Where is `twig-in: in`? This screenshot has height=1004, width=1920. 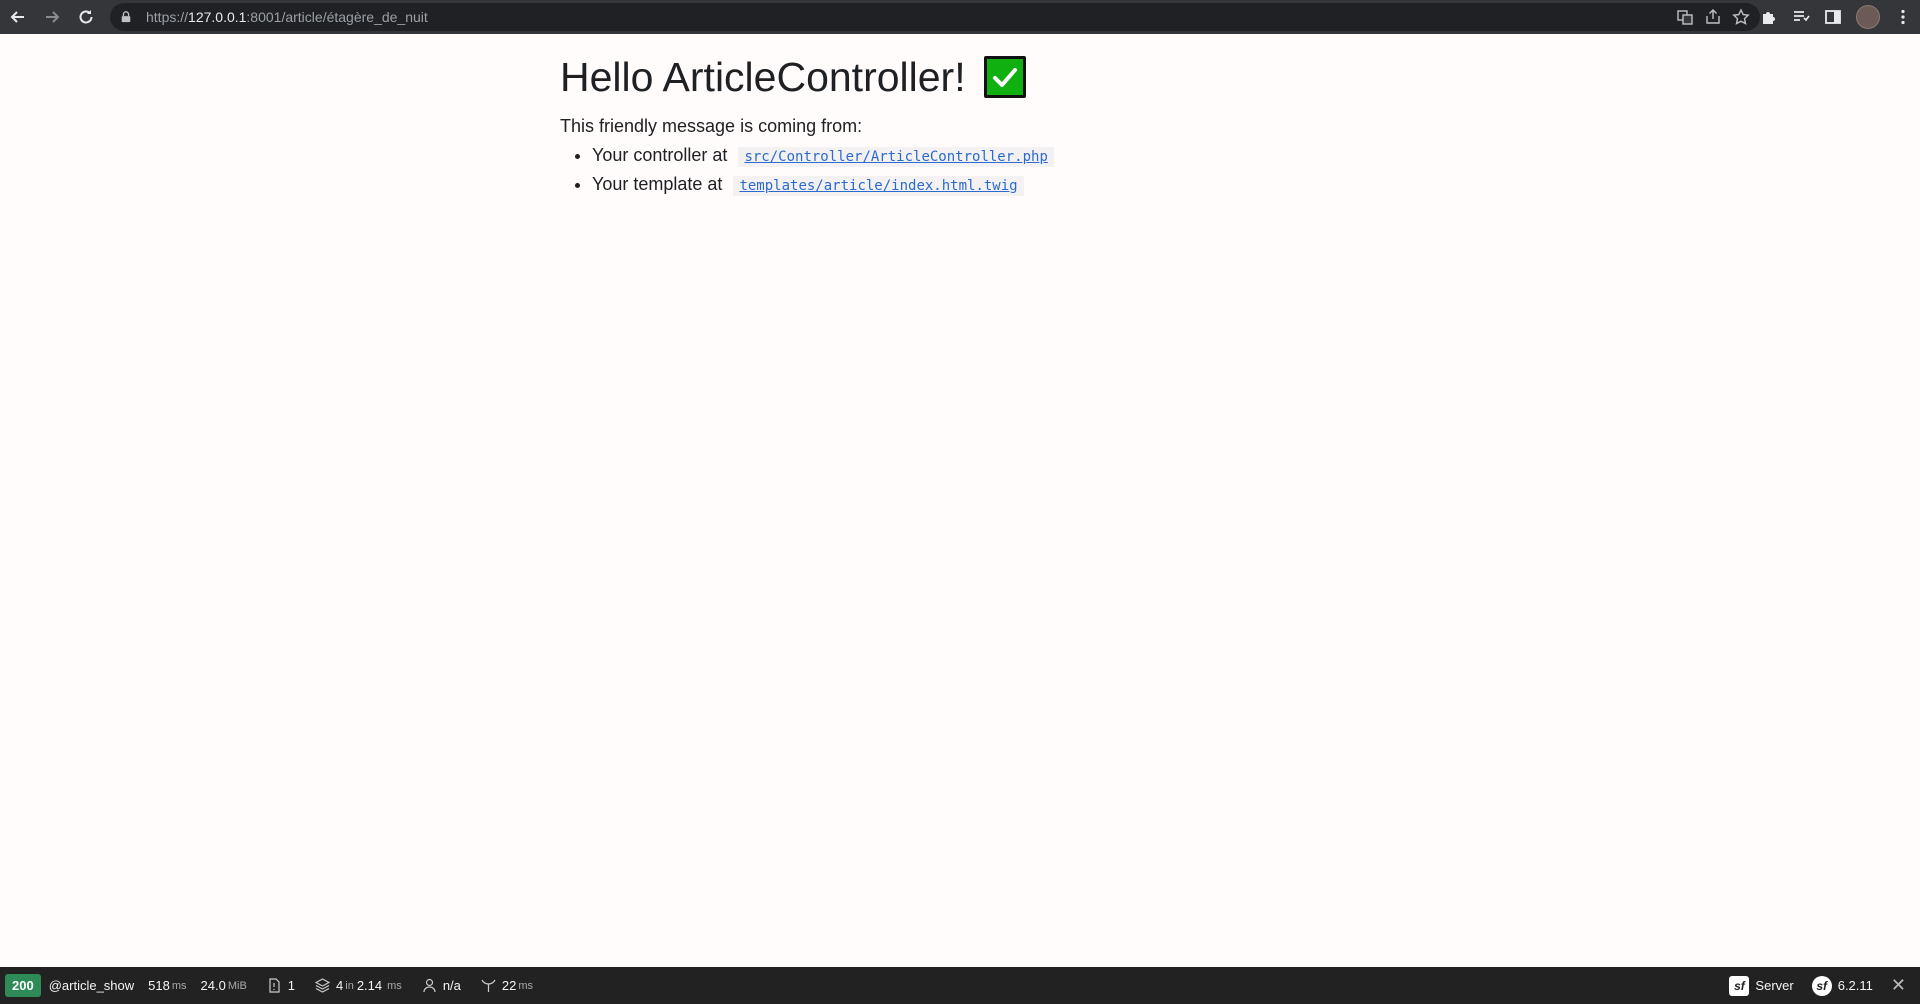
twig-in: in is located at coordinates (349, 985).